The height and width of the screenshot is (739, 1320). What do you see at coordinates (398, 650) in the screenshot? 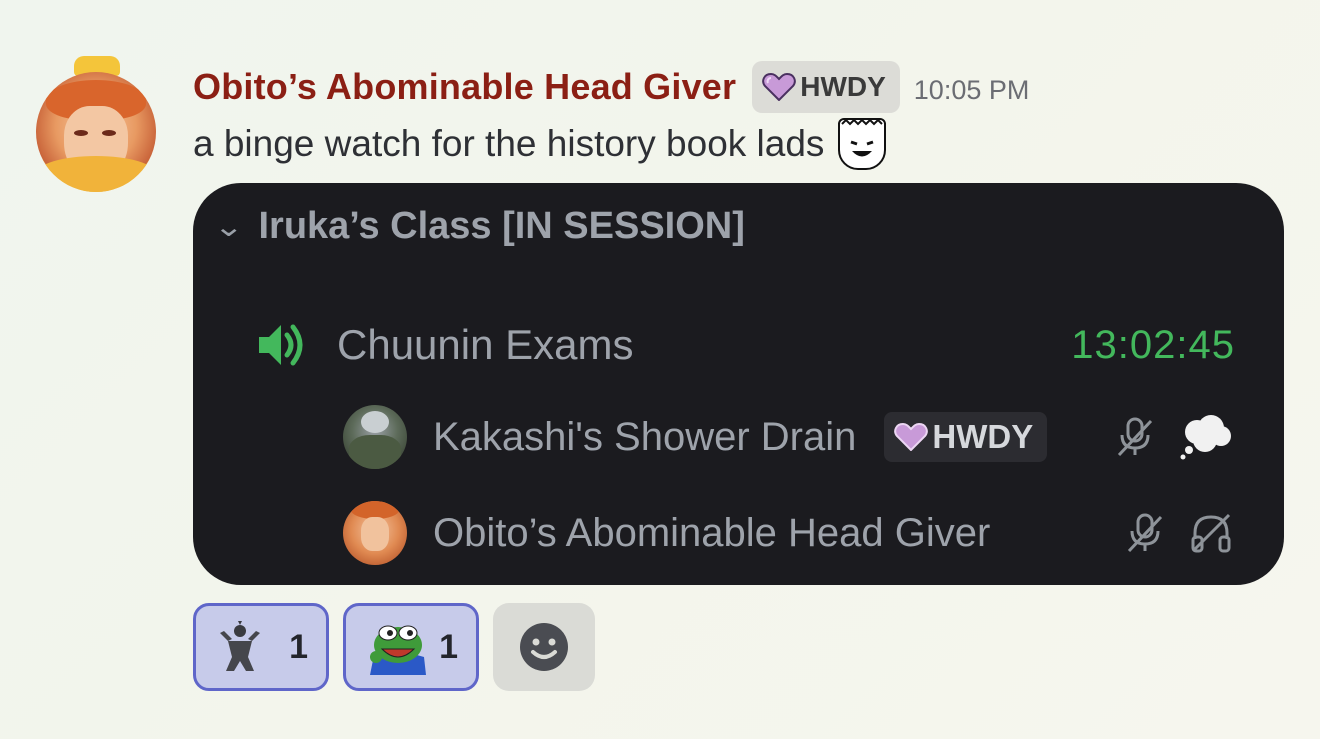
I see `pepe-frog-emoji` at bounding box center [398, 650].